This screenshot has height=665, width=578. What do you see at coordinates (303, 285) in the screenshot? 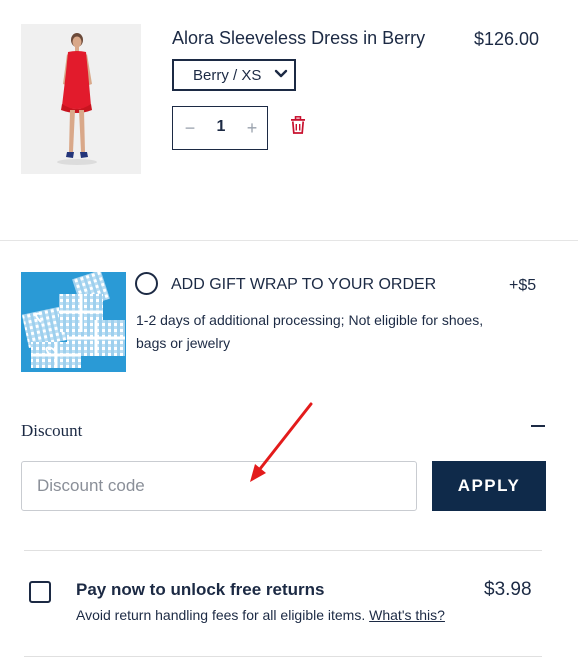
I see `gift-wrap-title: ADD GIFT WRAP TO YOUR ORDER` at bounding box center [303, 285].